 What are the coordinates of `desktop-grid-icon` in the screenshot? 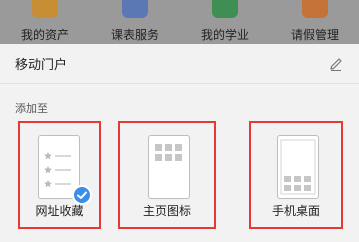 It's located at (298, 167).